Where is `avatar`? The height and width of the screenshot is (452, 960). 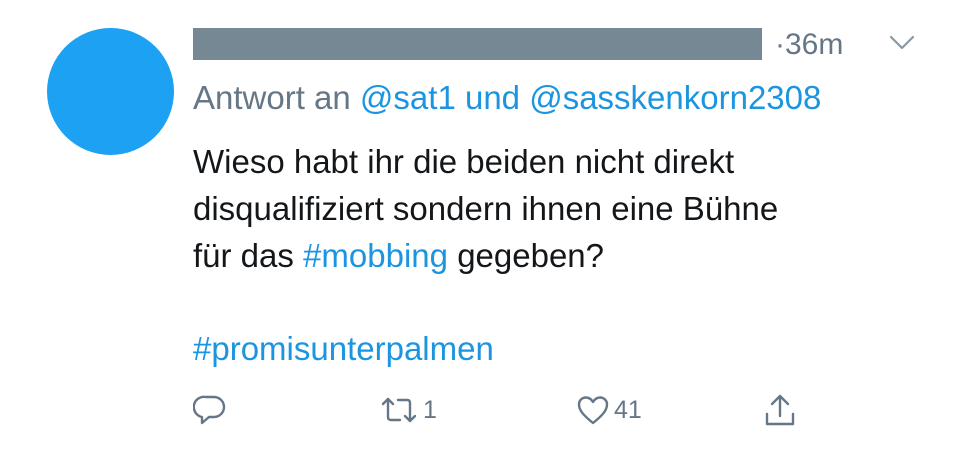
avatar is located at coordinates (110, 91).